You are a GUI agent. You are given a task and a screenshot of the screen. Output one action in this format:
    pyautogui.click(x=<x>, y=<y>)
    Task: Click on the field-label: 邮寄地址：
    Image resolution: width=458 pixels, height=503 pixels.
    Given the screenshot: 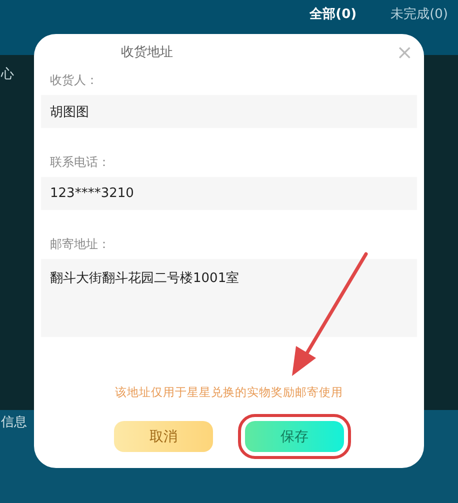 What is the action you would take?
    pyautogui.click(x=80, y=244)
    